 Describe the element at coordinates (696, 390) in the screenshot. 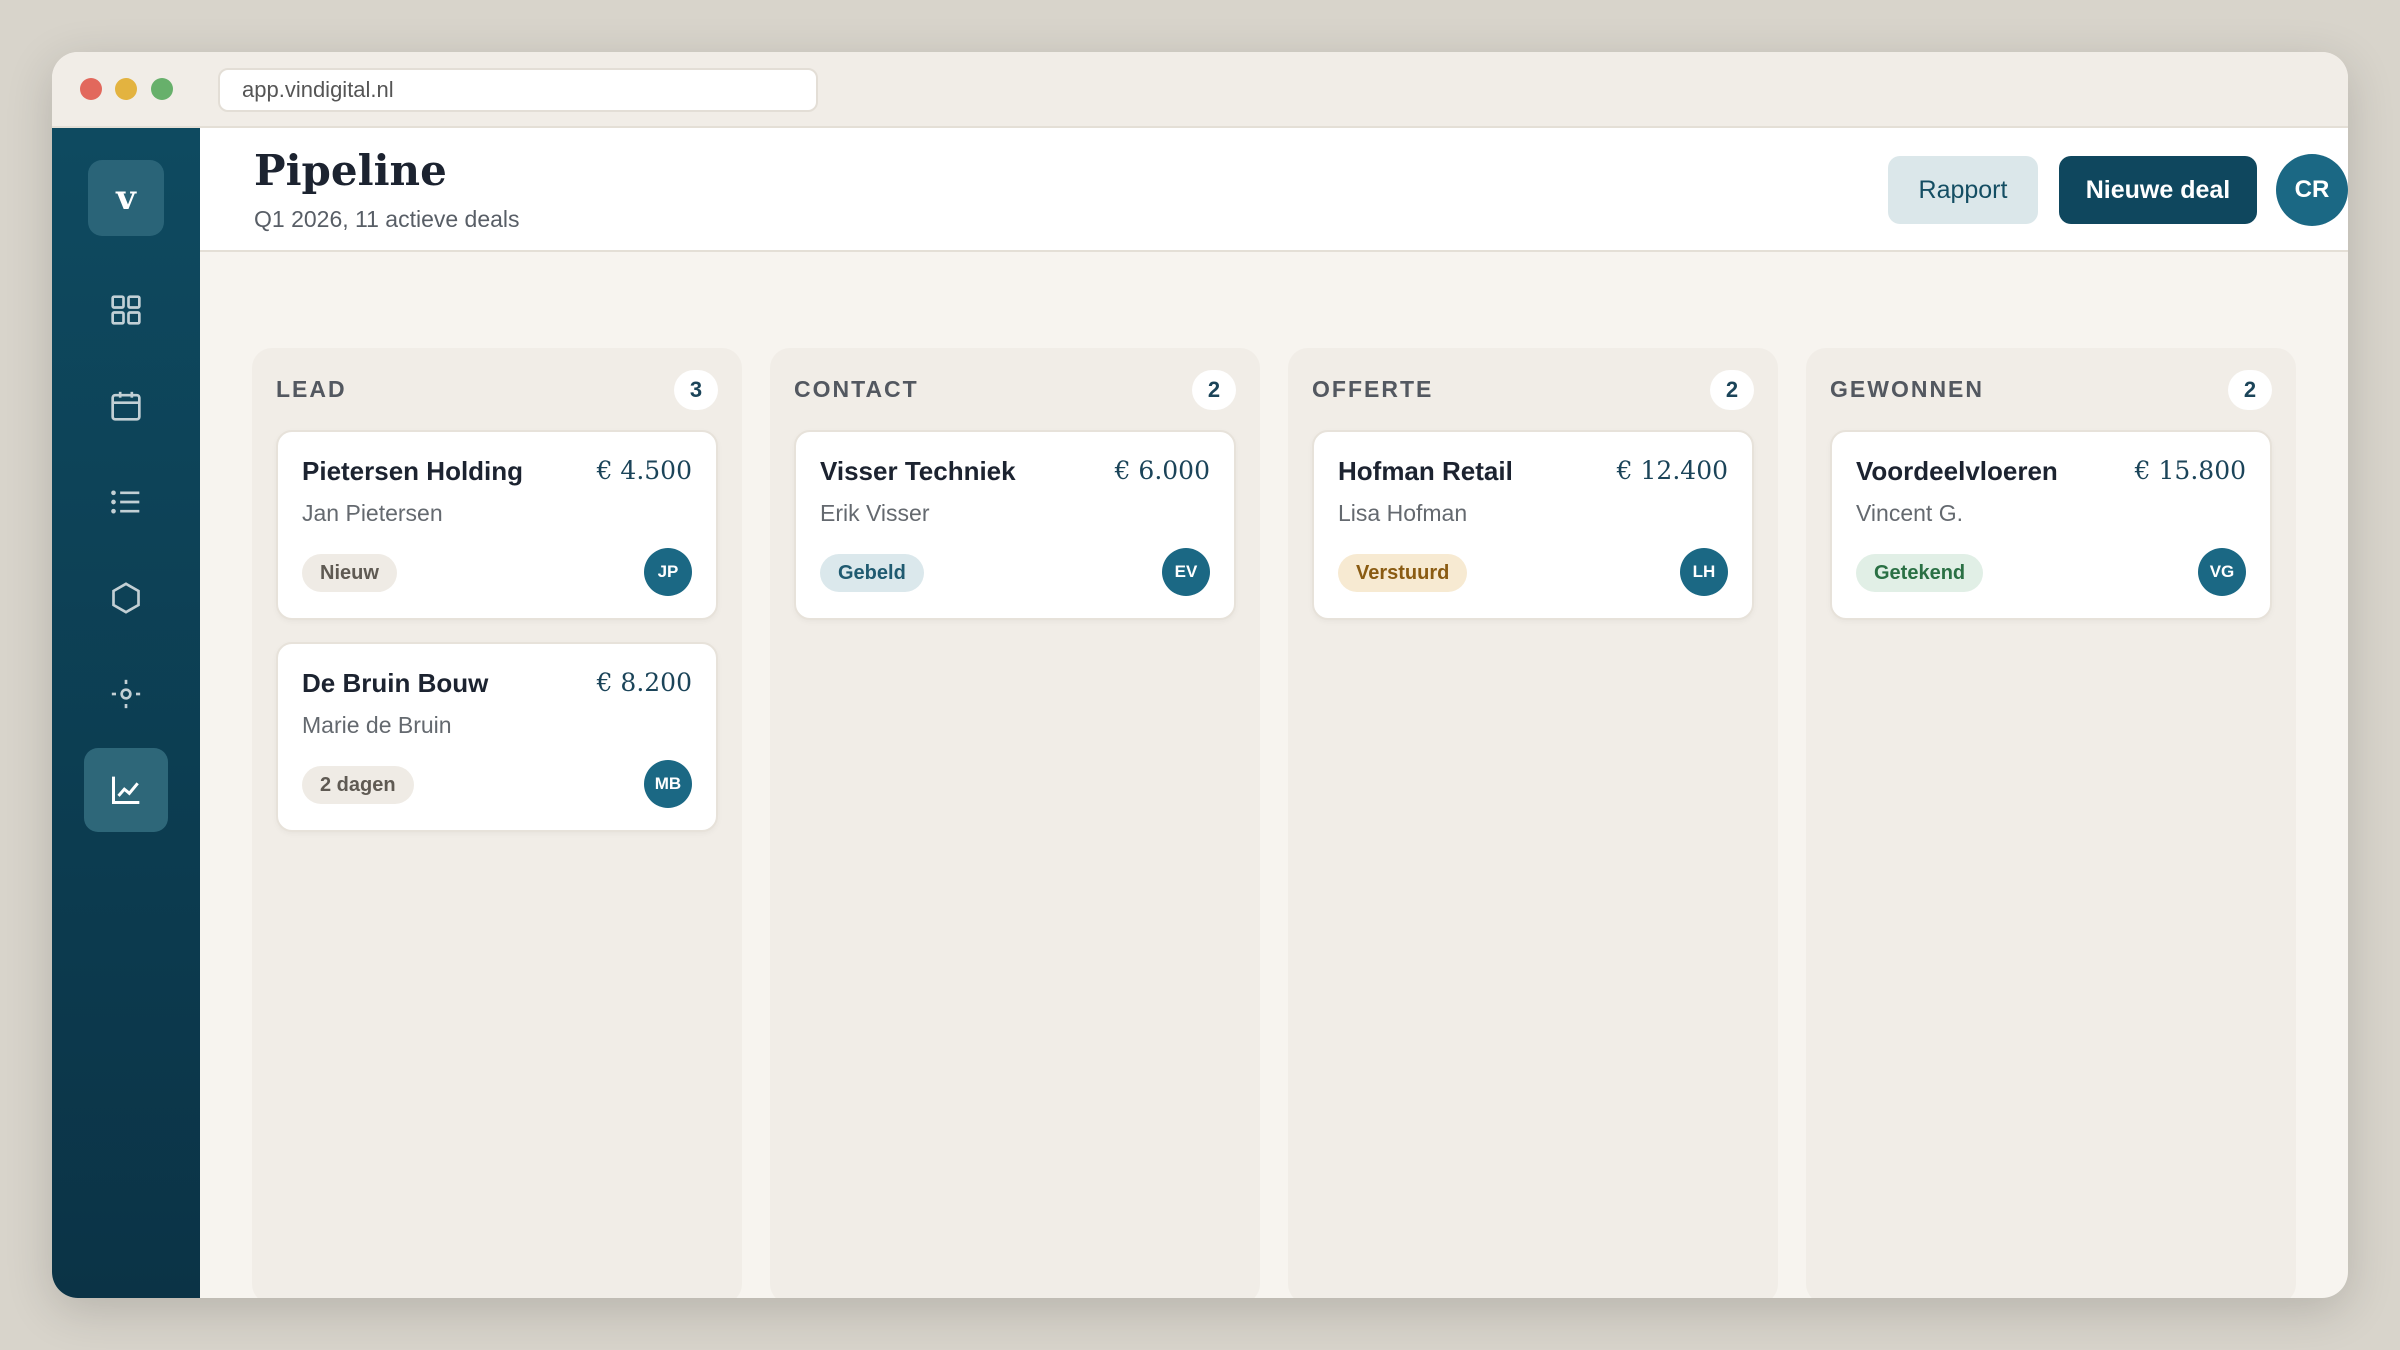

I see `column-count-badge: 3` at that location.